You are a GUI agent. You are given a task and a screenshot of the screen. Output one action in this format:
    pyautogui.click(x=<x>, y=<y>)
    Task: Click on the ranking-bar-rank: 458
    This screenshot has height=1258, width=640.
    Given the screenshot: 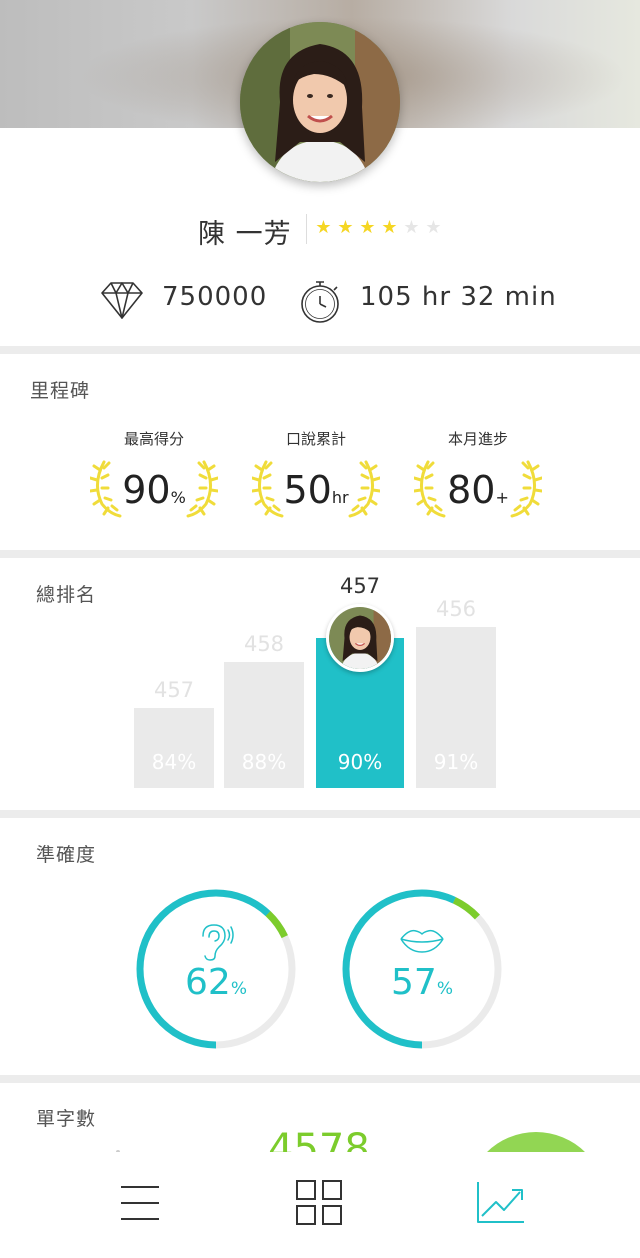 What is the action you would take?
    pyautogui.click(x=264, y=644)
    